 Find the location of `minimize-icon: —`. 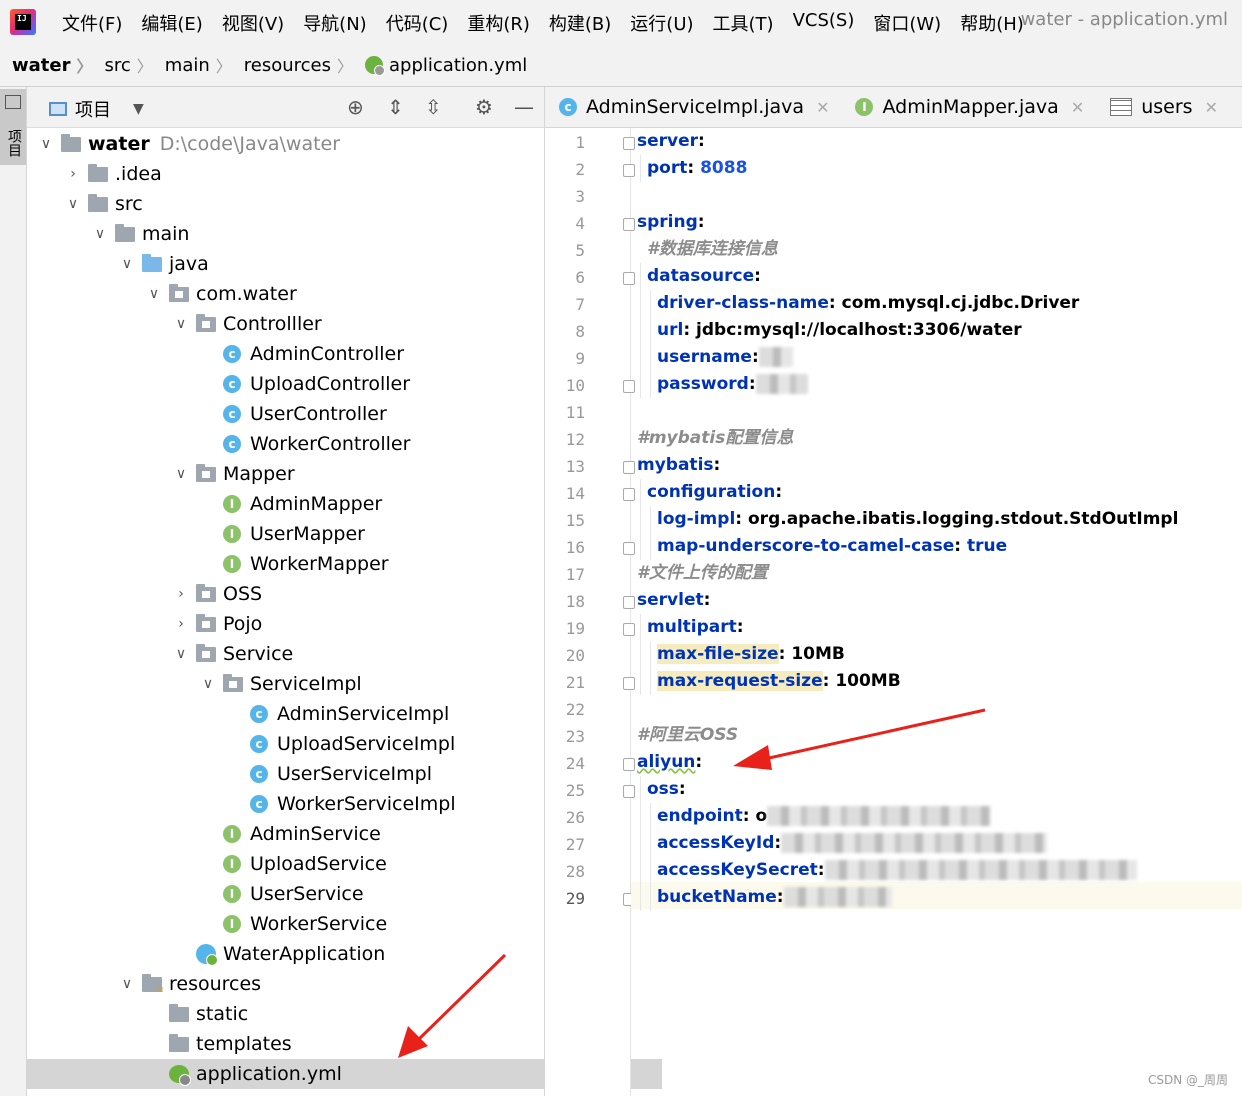

minimize-icon: — is located at coordinates (524, 107).